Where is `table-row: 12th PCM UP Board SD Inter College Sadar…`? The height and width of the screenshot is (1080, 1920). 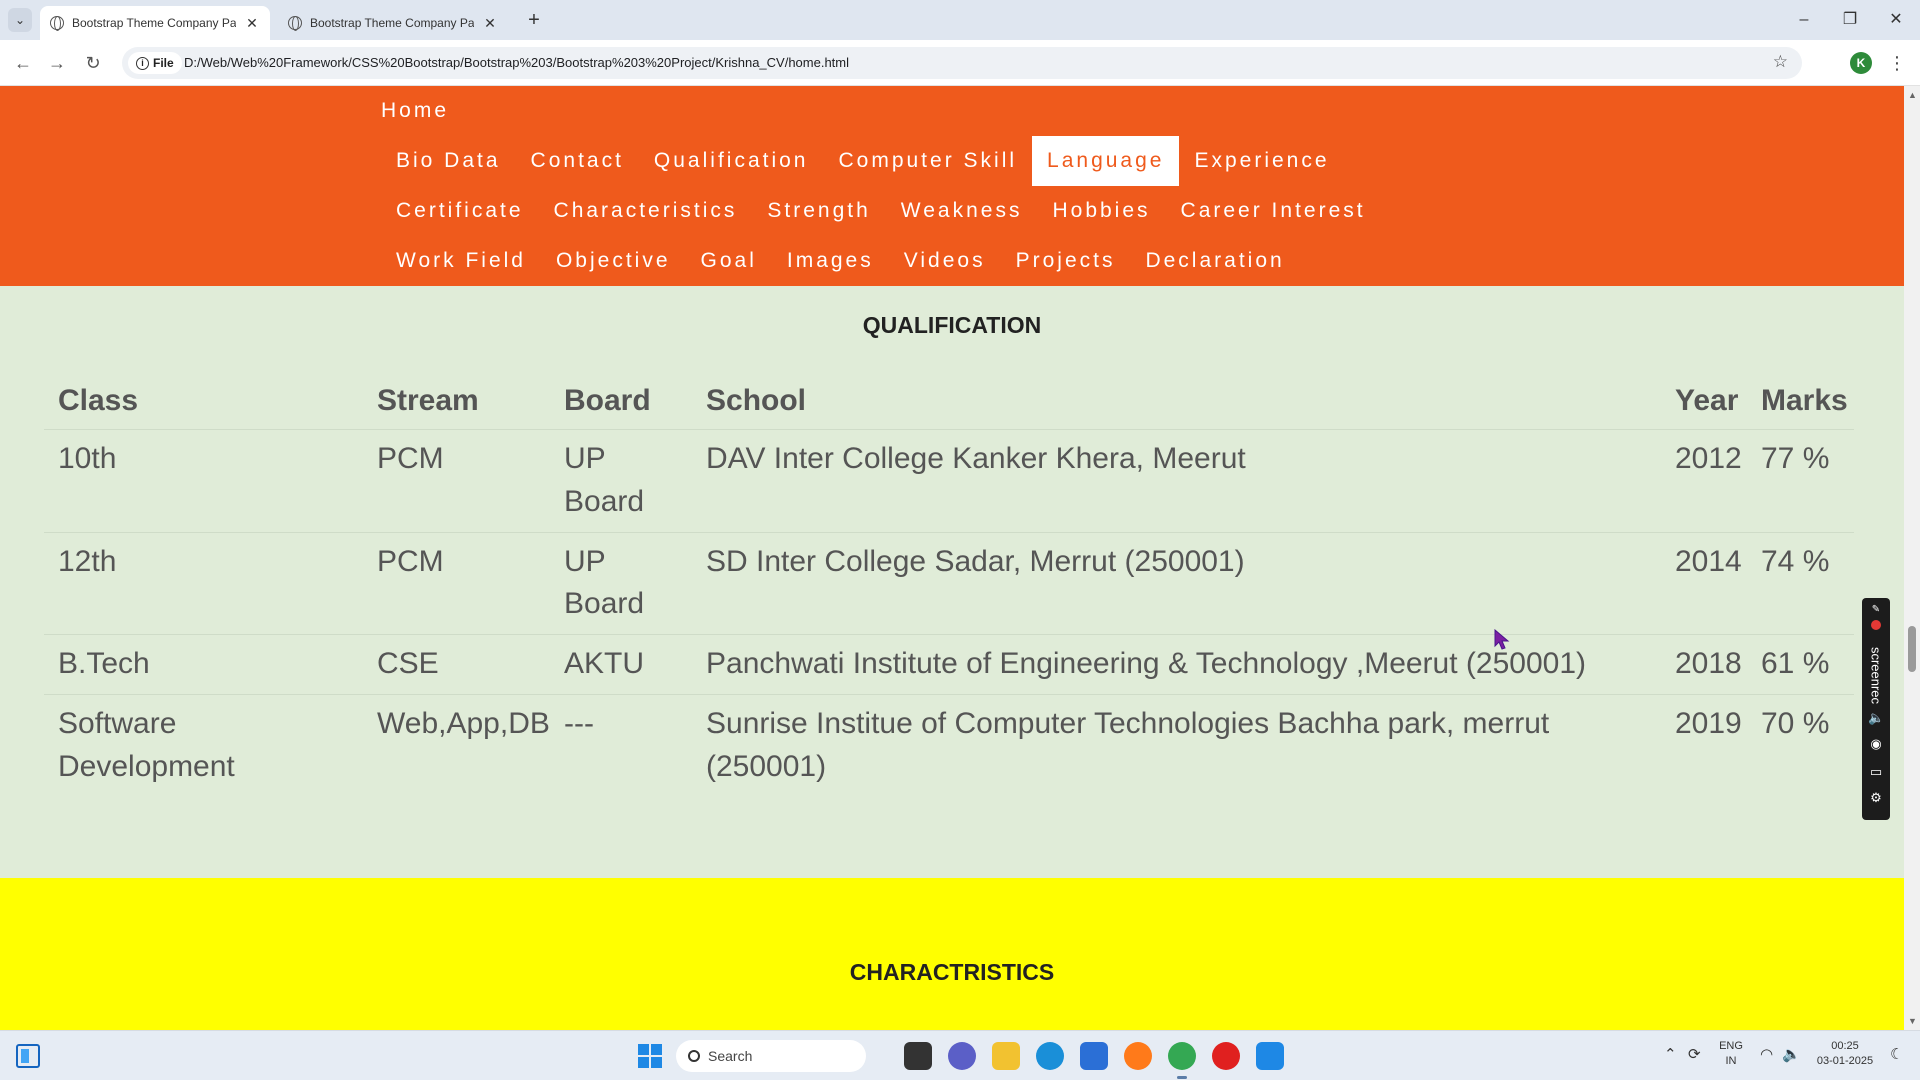 table-row: 12th PCM UP Board SD Inter College Sadar… is located at coordinates (949, 584).